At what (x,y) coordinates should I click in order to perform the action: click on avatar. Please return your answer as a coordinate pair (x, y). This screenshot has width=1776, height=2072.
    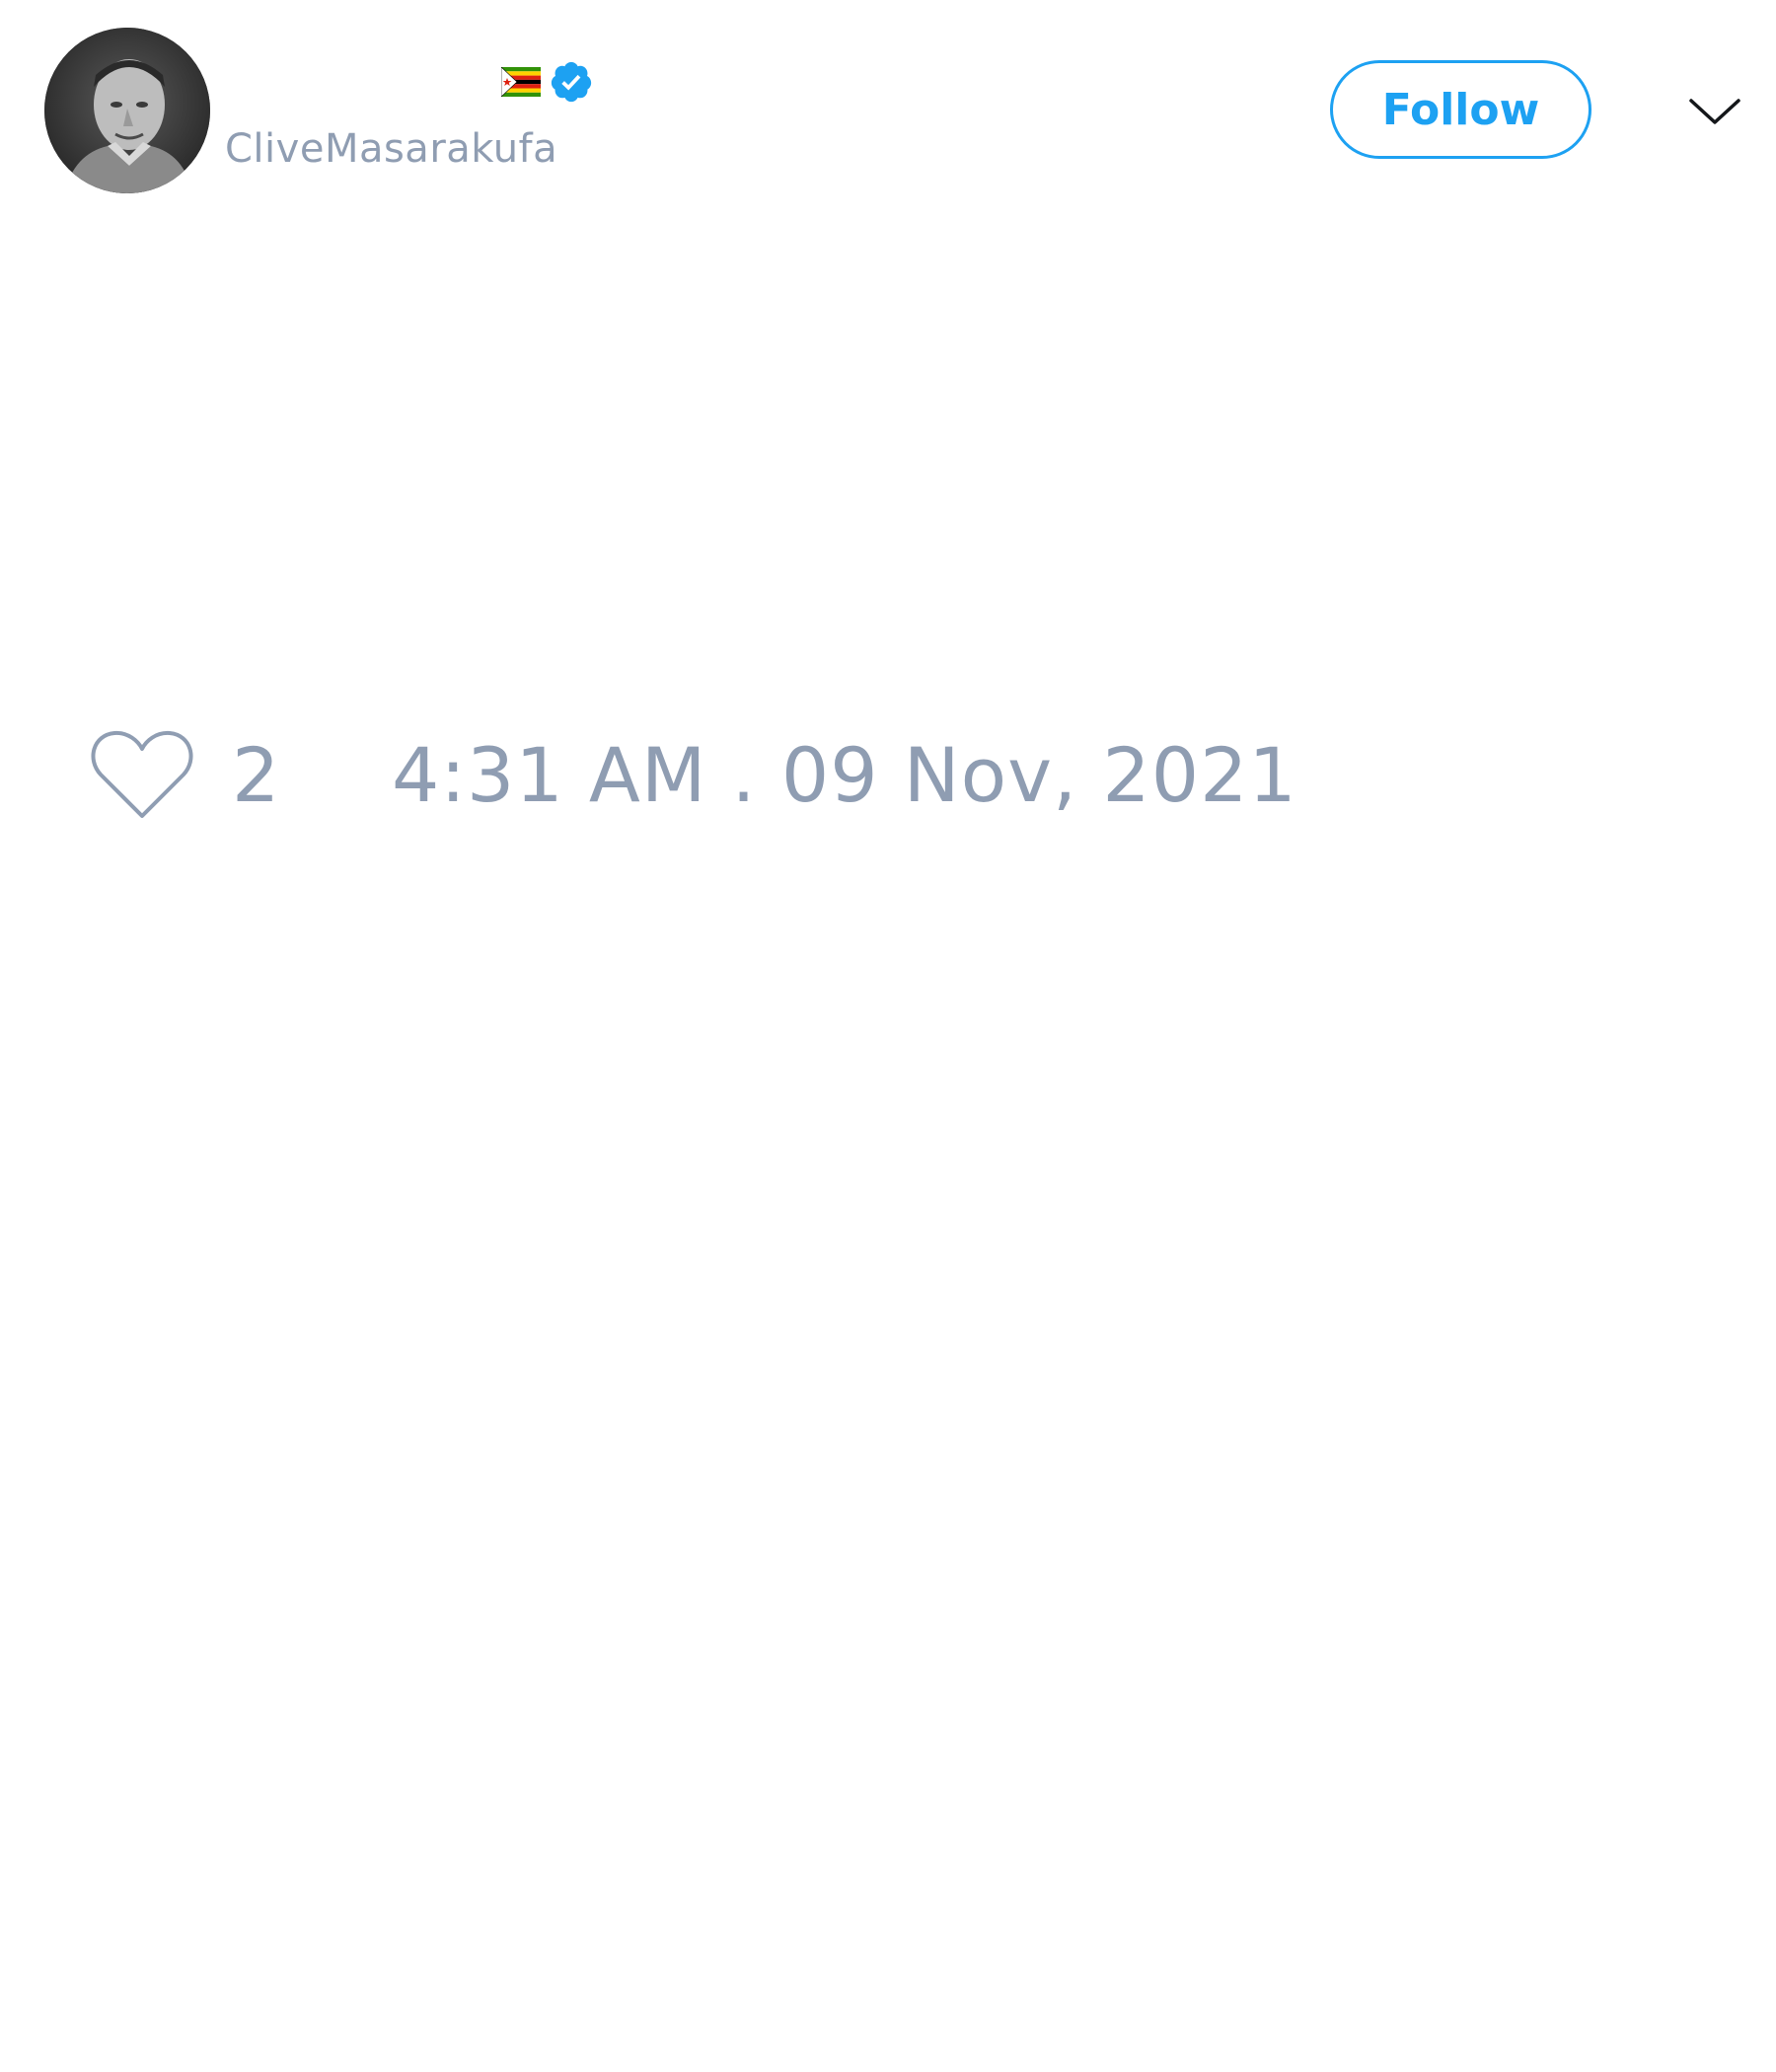
    Looking at the image, I should click on (127, 111).